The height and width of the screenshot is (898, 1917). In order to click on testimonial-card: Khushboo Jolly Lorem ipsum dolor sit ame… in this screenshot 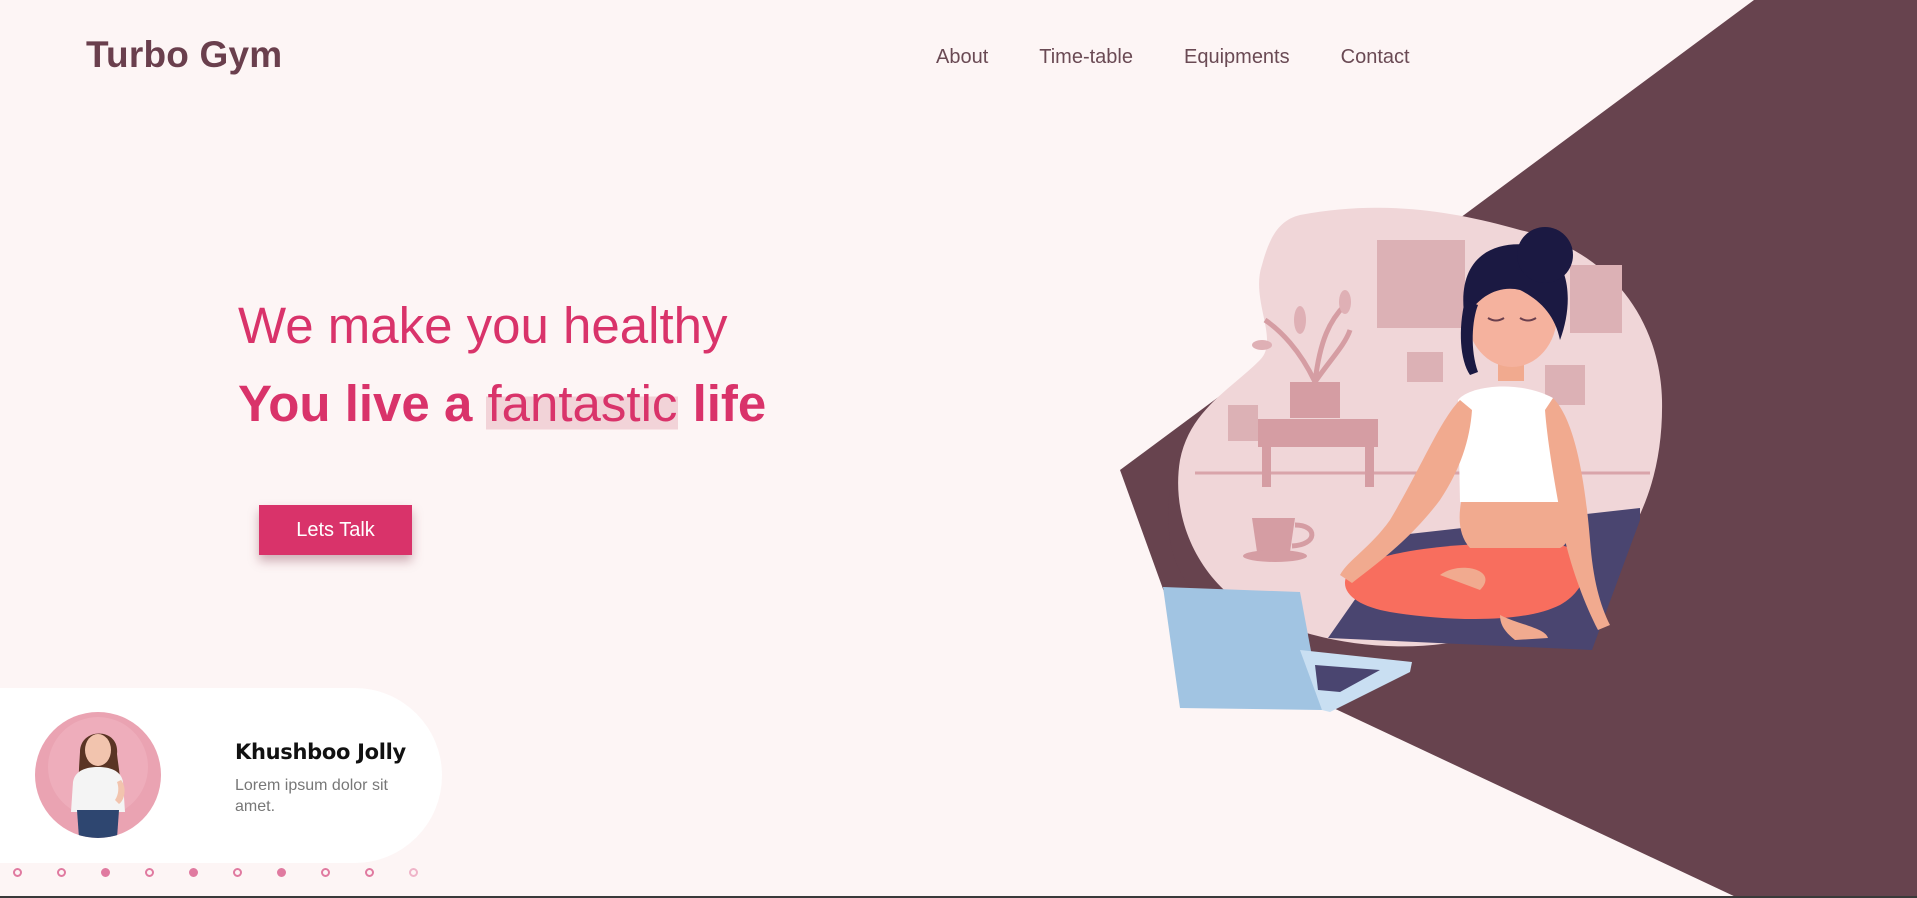, I will do `click(221, 775)`.